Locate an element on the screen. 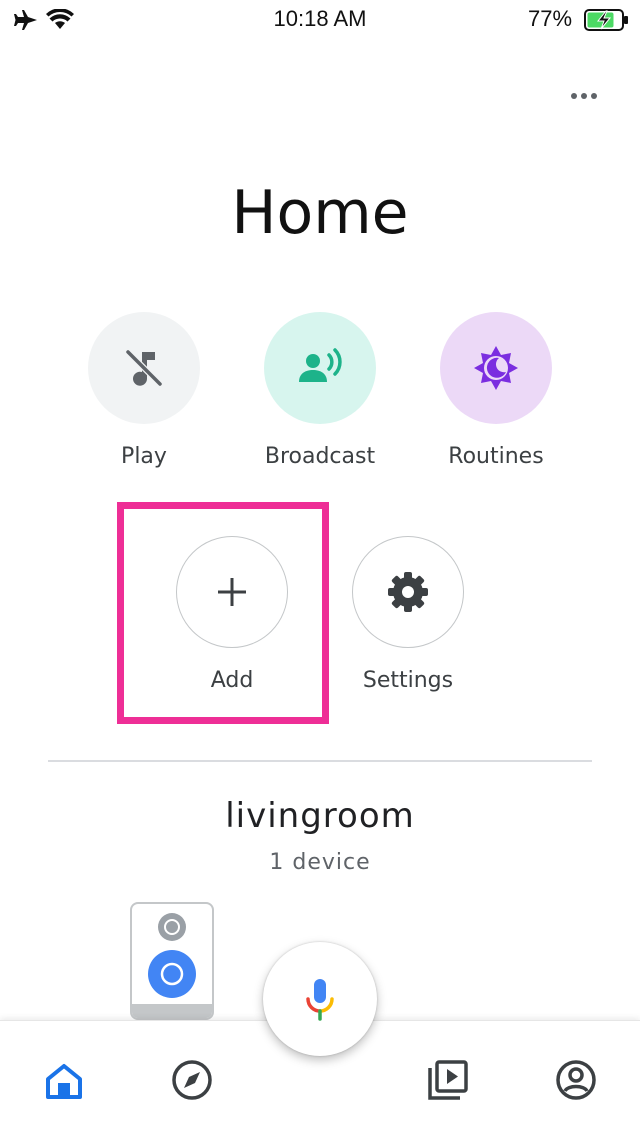 This screenshot has width=640, height=1137. speaker-icon is located at coordinates (172, 965).